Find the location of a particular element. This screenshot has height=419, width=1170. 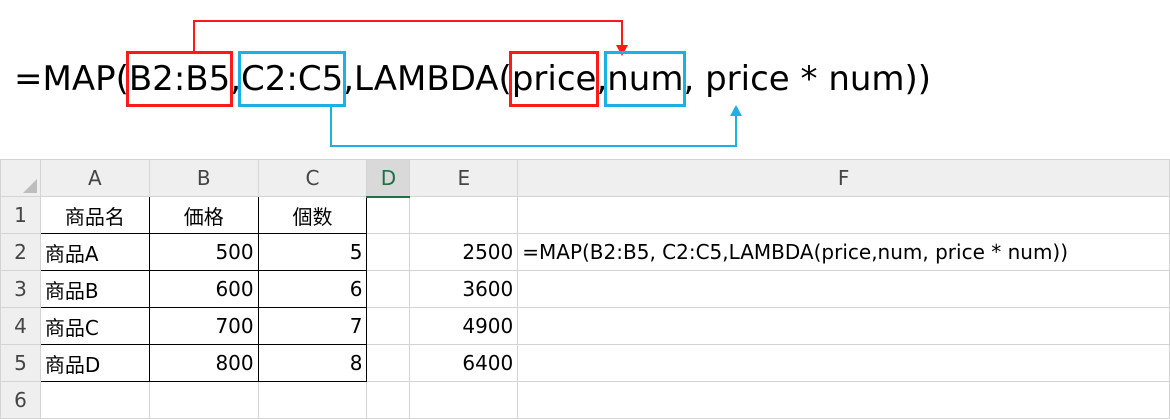

range-b2-b5: B2:B5 is located at coordinates (179, 79).